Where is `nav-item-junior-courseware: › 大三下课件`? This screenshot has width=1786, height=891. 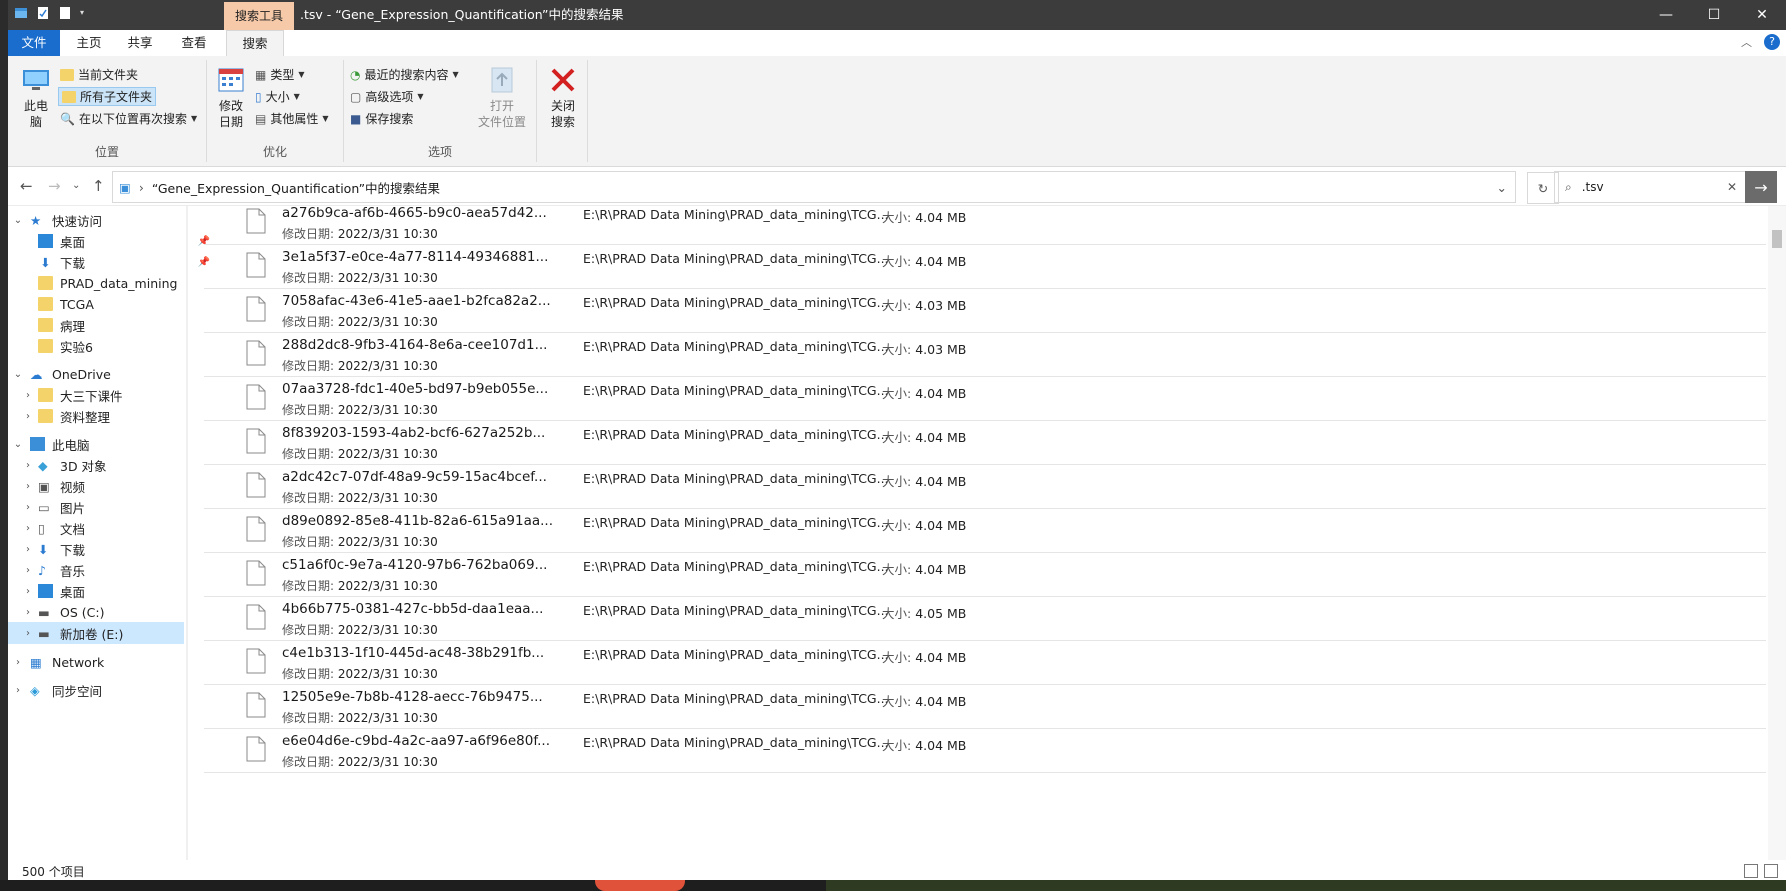 nav-item-junior-courseware: › 大三下课件 is located at coordinates (103, 395).